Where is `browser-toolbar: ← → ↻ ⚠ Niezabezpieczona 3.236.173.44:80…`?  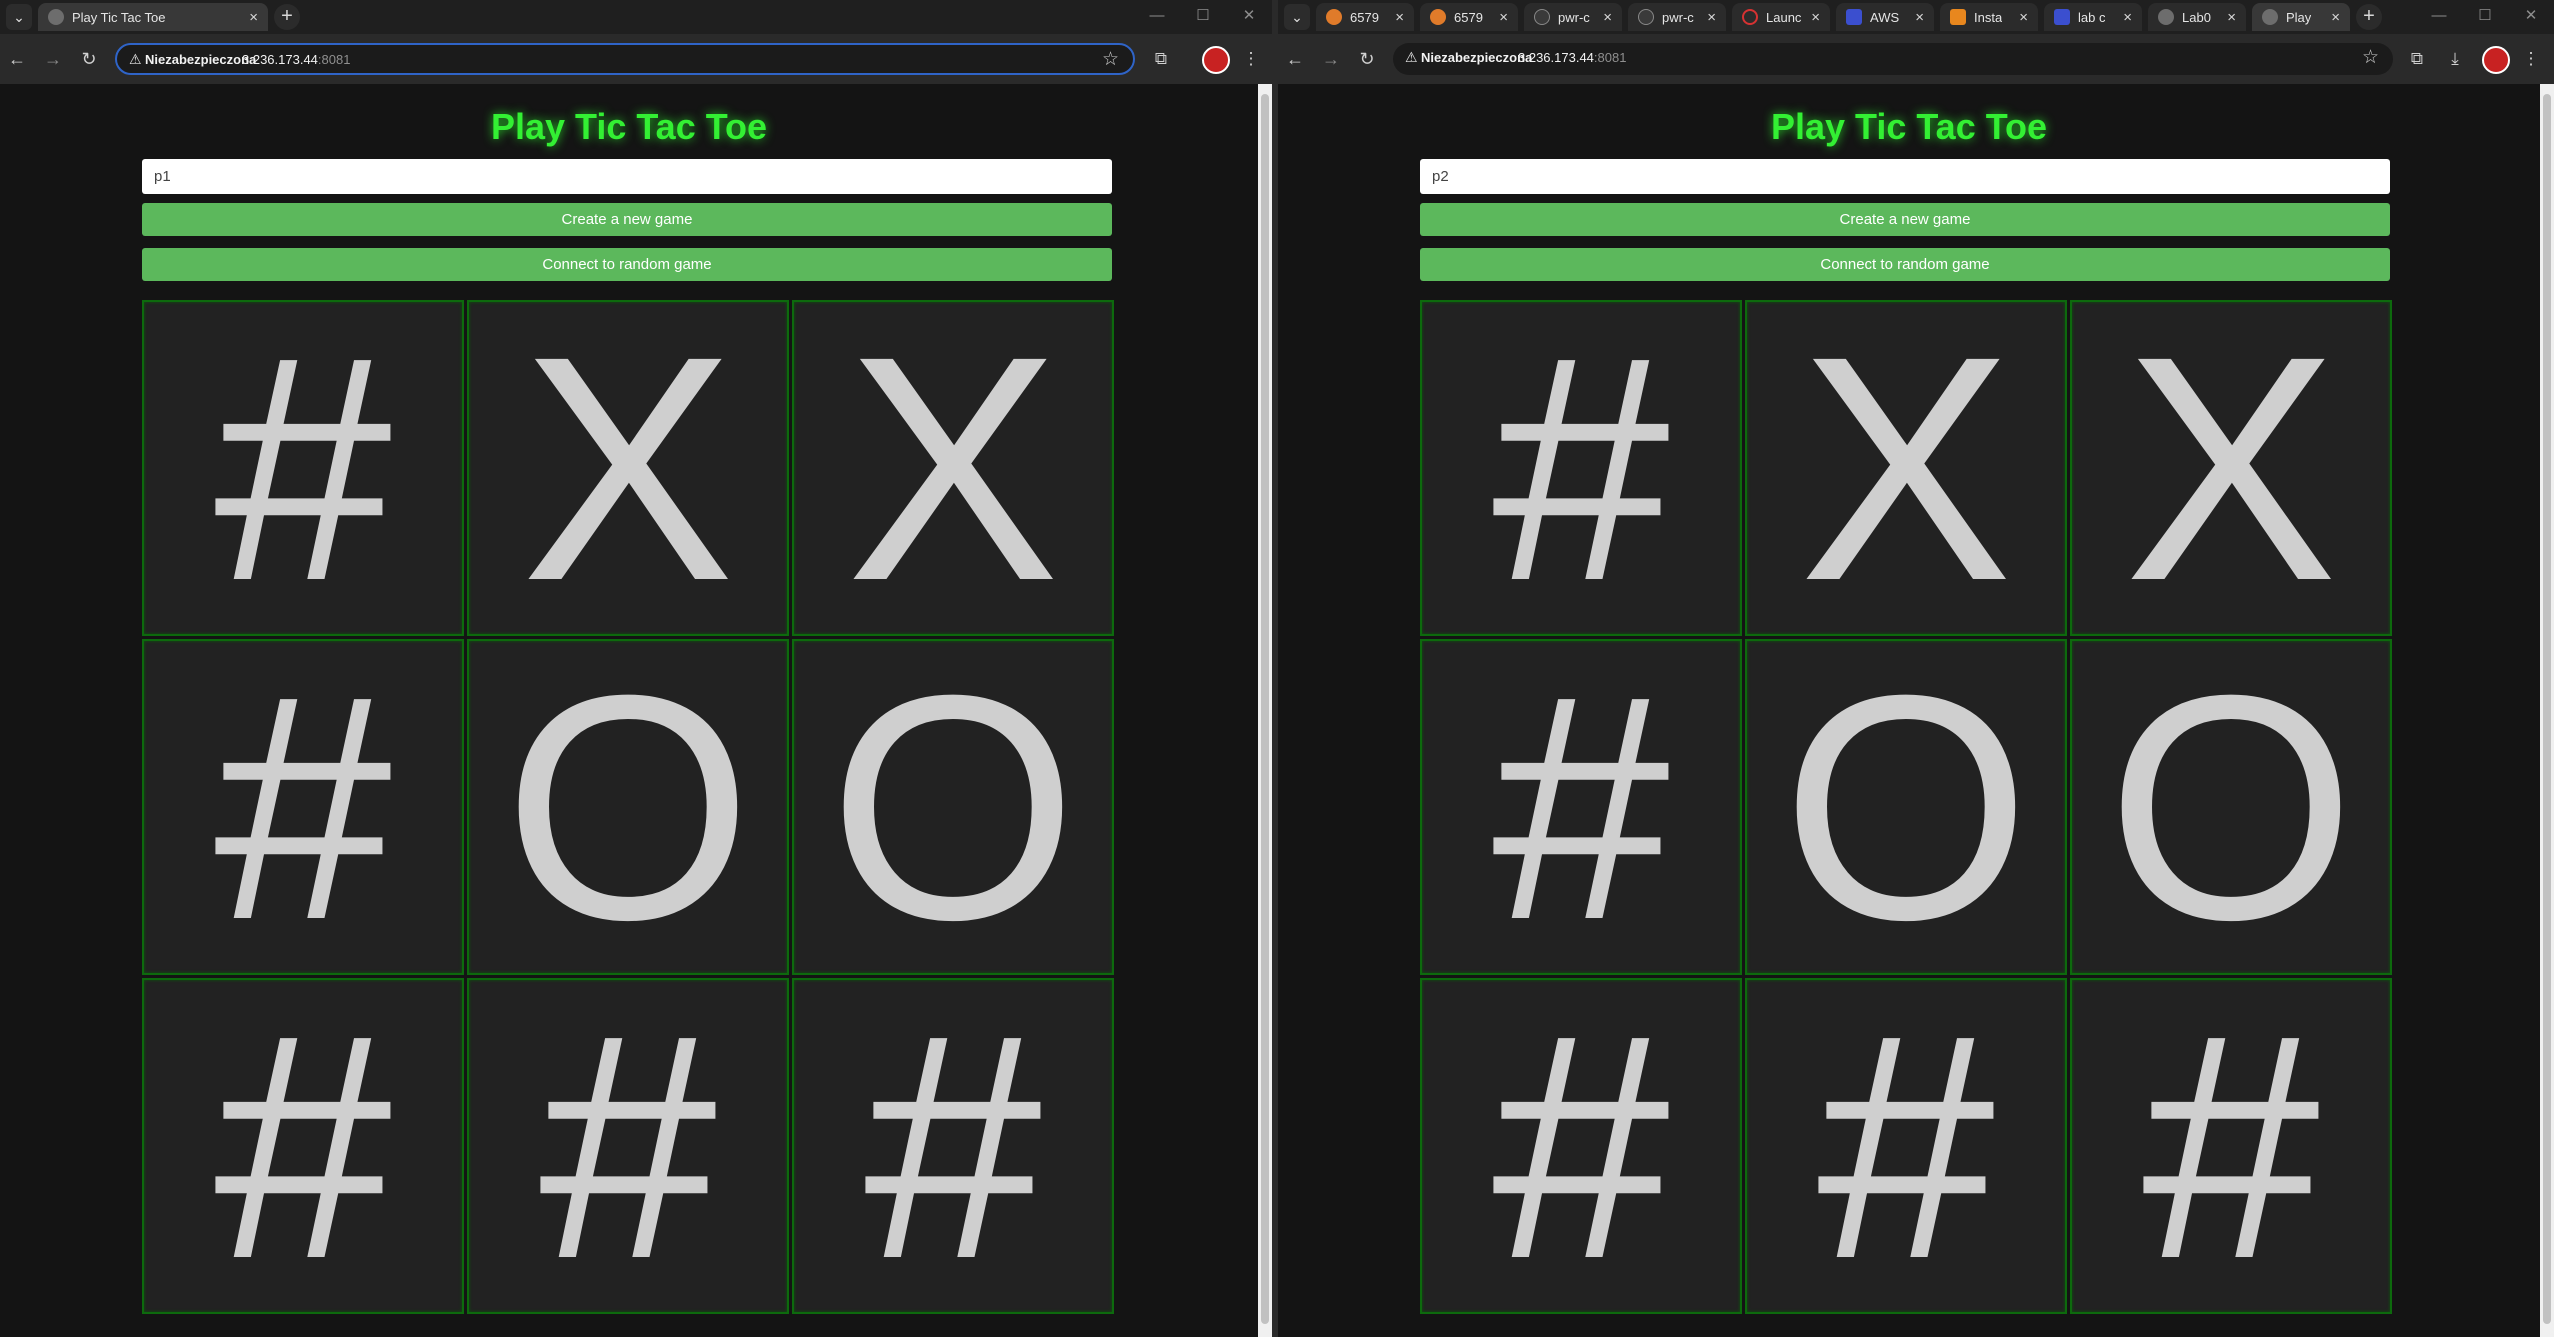
browser-toolbar: ← → ↻ ⚠ Niezabezpieczona 3.236.173.44:80… is located at coordinates (1916, 59).